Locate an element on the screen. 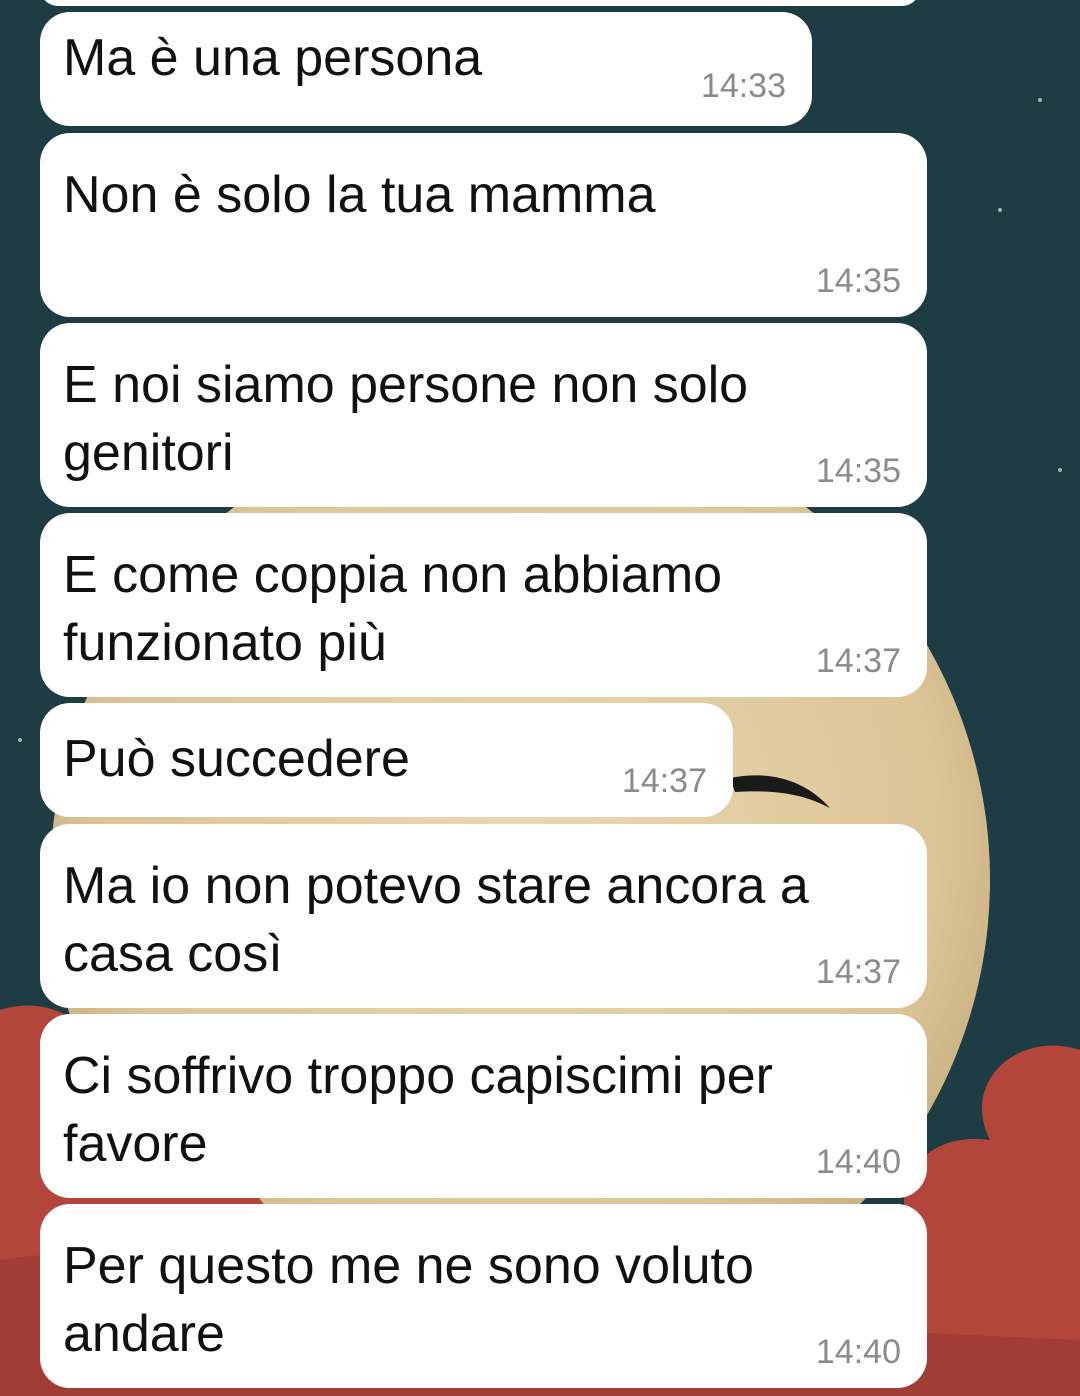  message-text: Per questo me ne sono voluto andare is located at coordinates (408, 1300).